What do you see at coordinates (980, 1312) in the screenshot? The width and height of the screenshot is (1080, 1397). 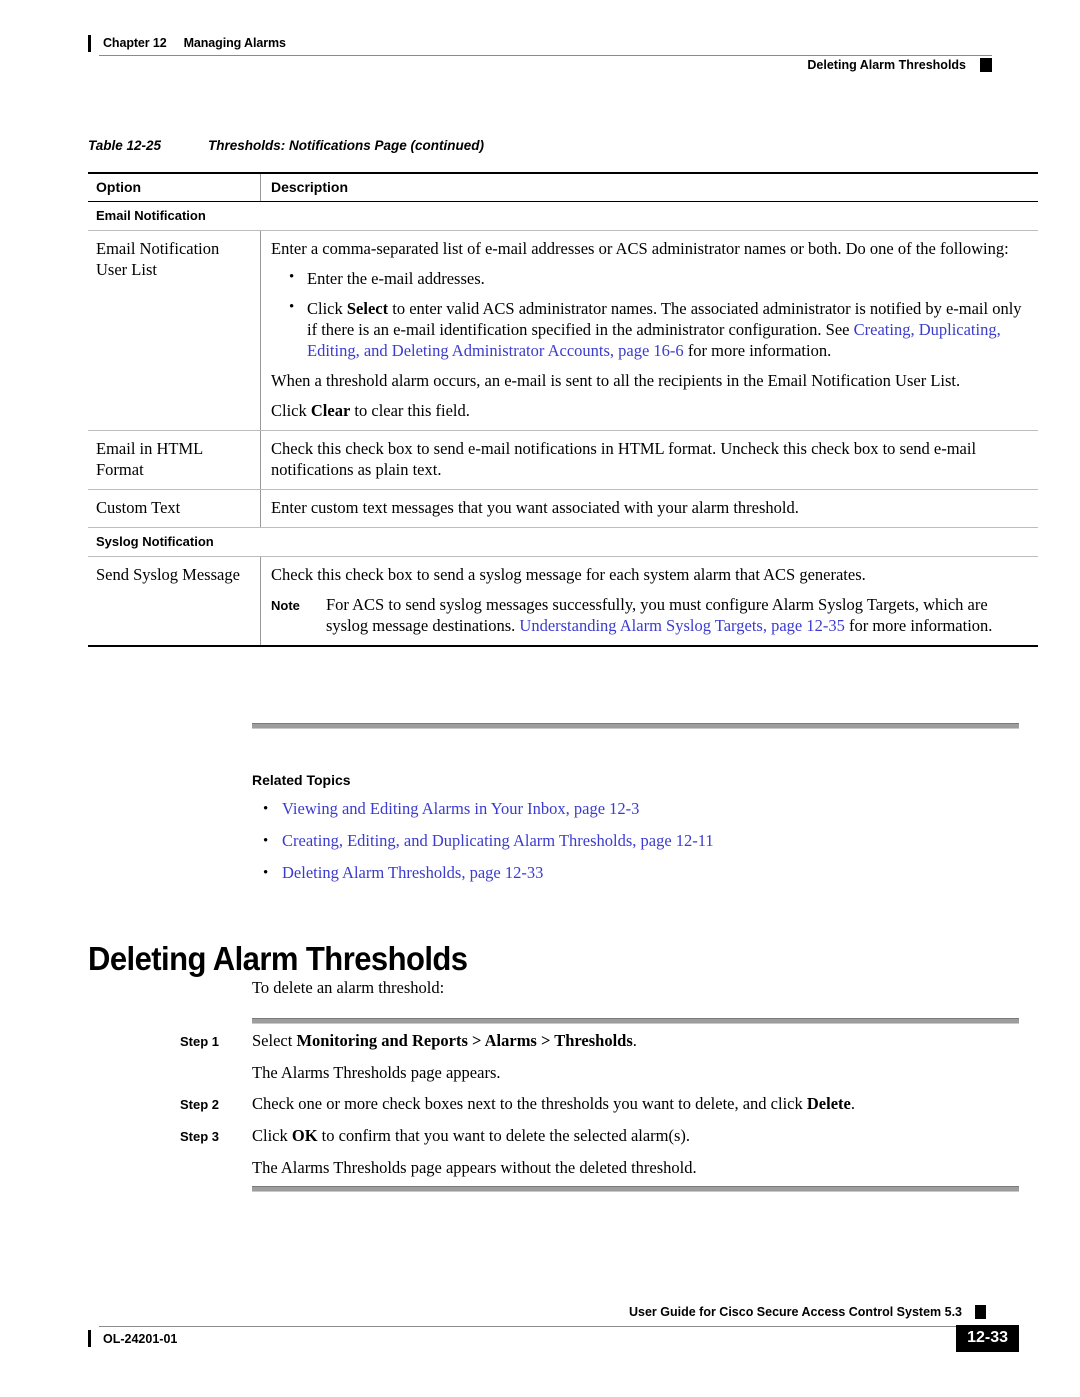 I see `footer-square-marker` at bounding box center [980, 1312].